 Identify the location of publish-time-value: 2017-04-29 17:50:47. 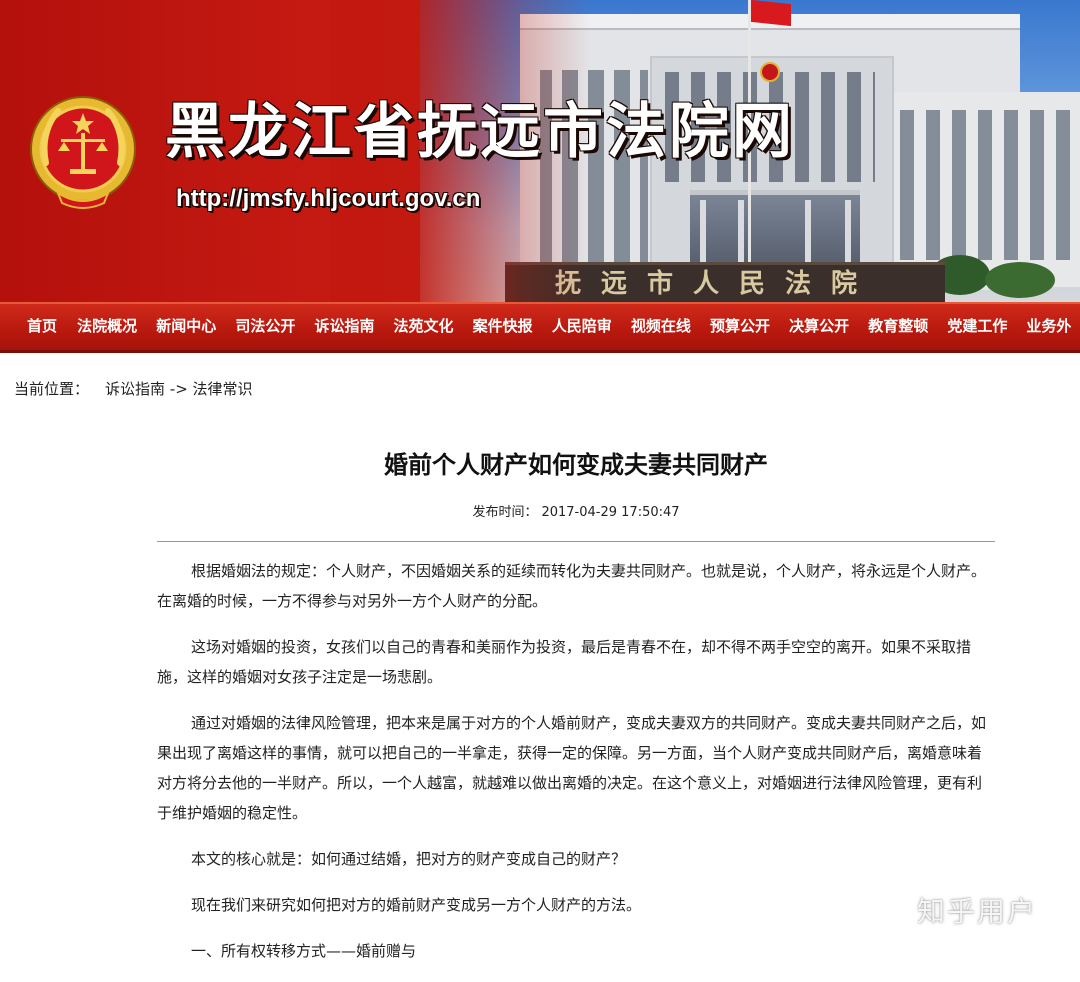
(610, 512).